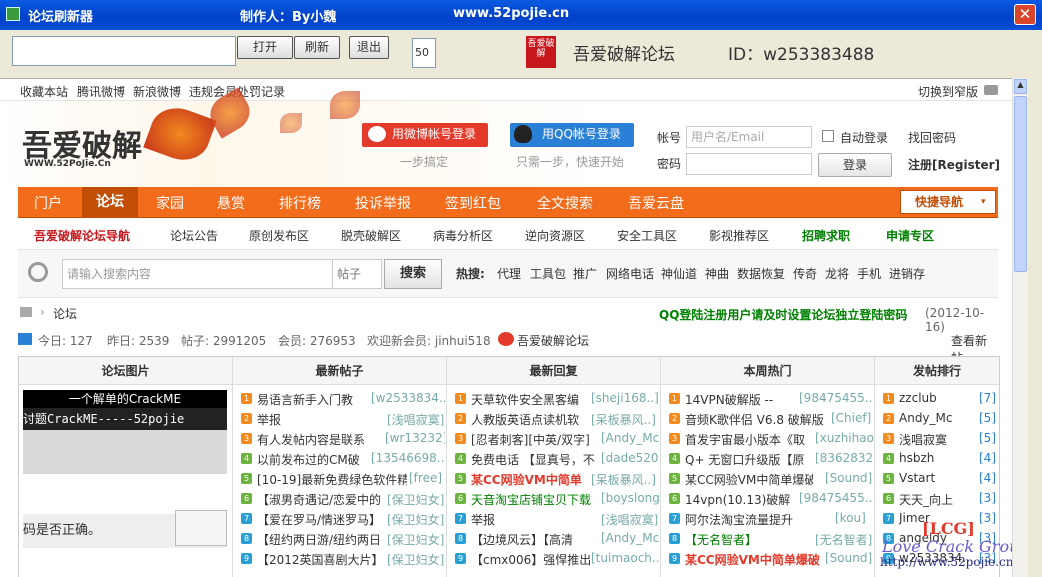 Image resolution: width=1042 pixels, height=577 pixels. What do you see at coordinates (1025, 14) in the screenshot?
I see `close-button: ✕` at bounding box center [1025, 14].